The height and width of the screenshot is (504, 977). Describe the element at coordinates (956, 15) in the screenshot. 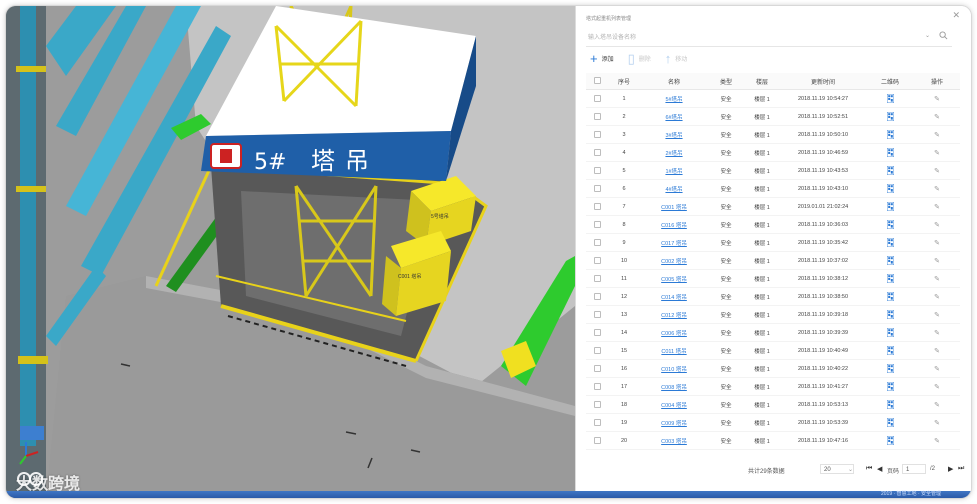

I see `close-icon: ✕` at that location.